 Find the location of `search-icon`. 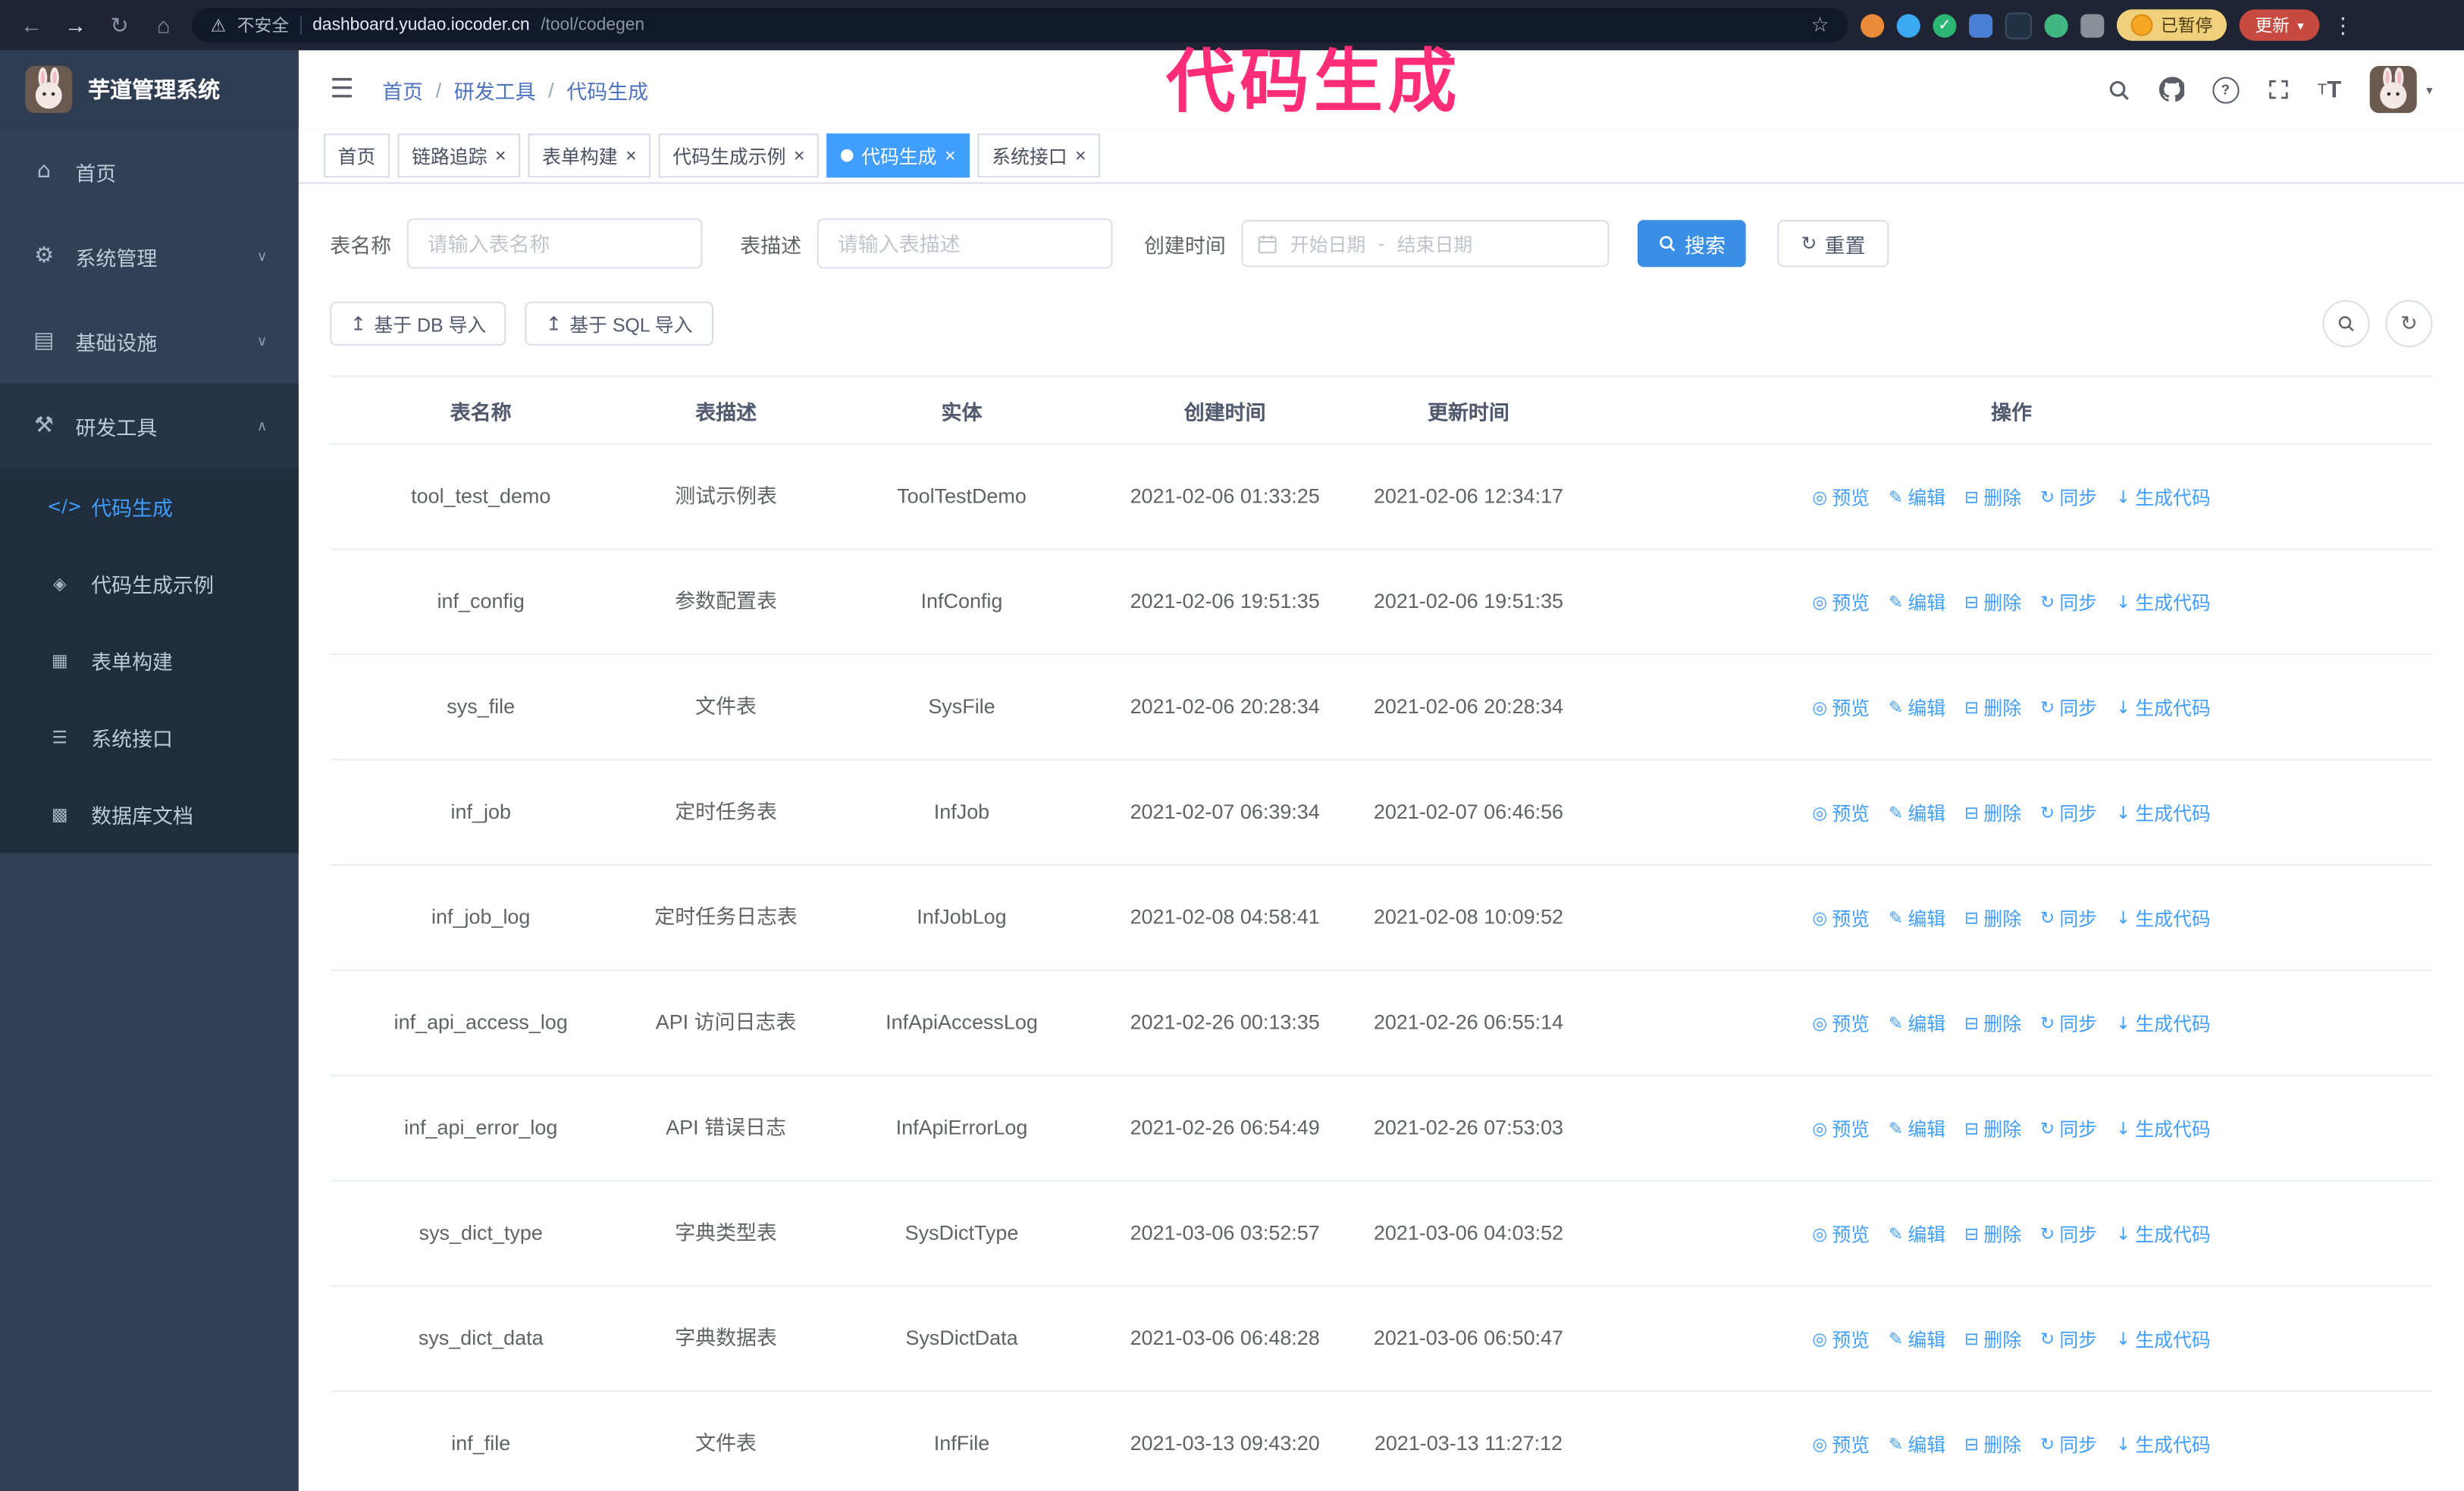

search-icon is located at coordinates (2119, 90).